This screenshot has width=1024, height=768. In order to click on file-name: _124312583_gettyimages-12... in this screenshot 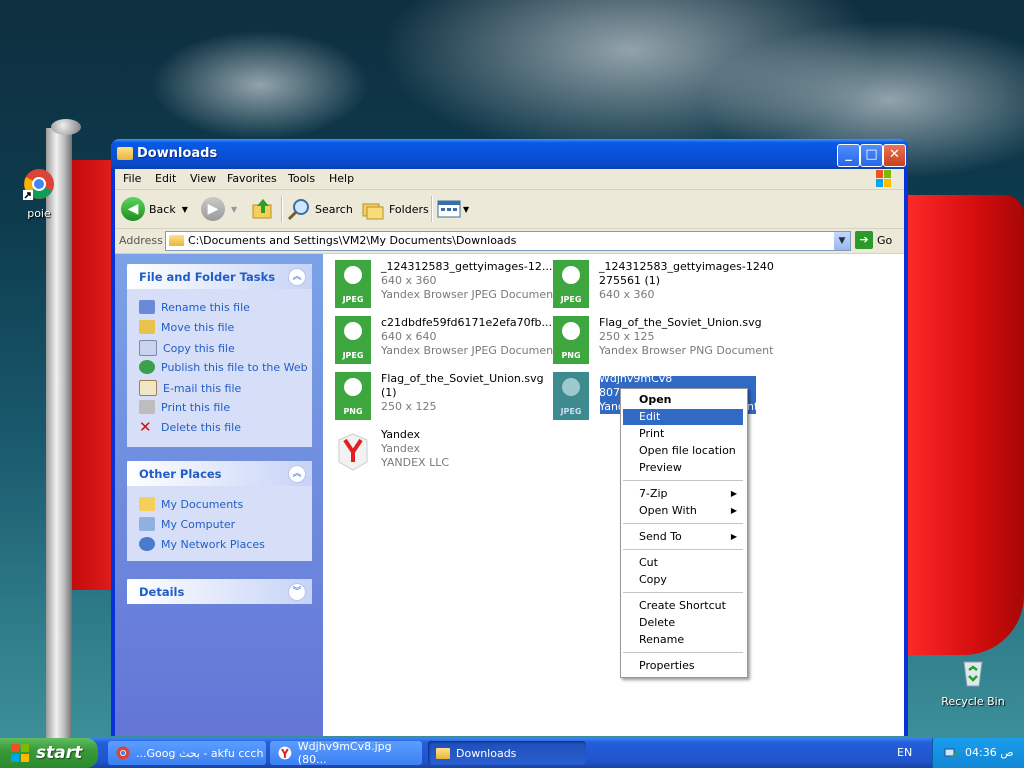, I will do `click(467, 266)`.